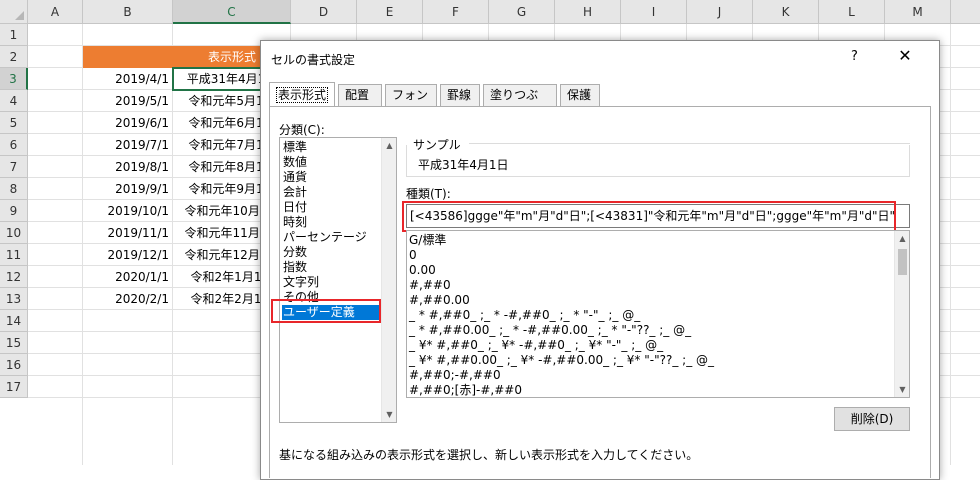 This screenshot has width=980, height=480. I want to click on highlight-selected-category, so click(326, 311).